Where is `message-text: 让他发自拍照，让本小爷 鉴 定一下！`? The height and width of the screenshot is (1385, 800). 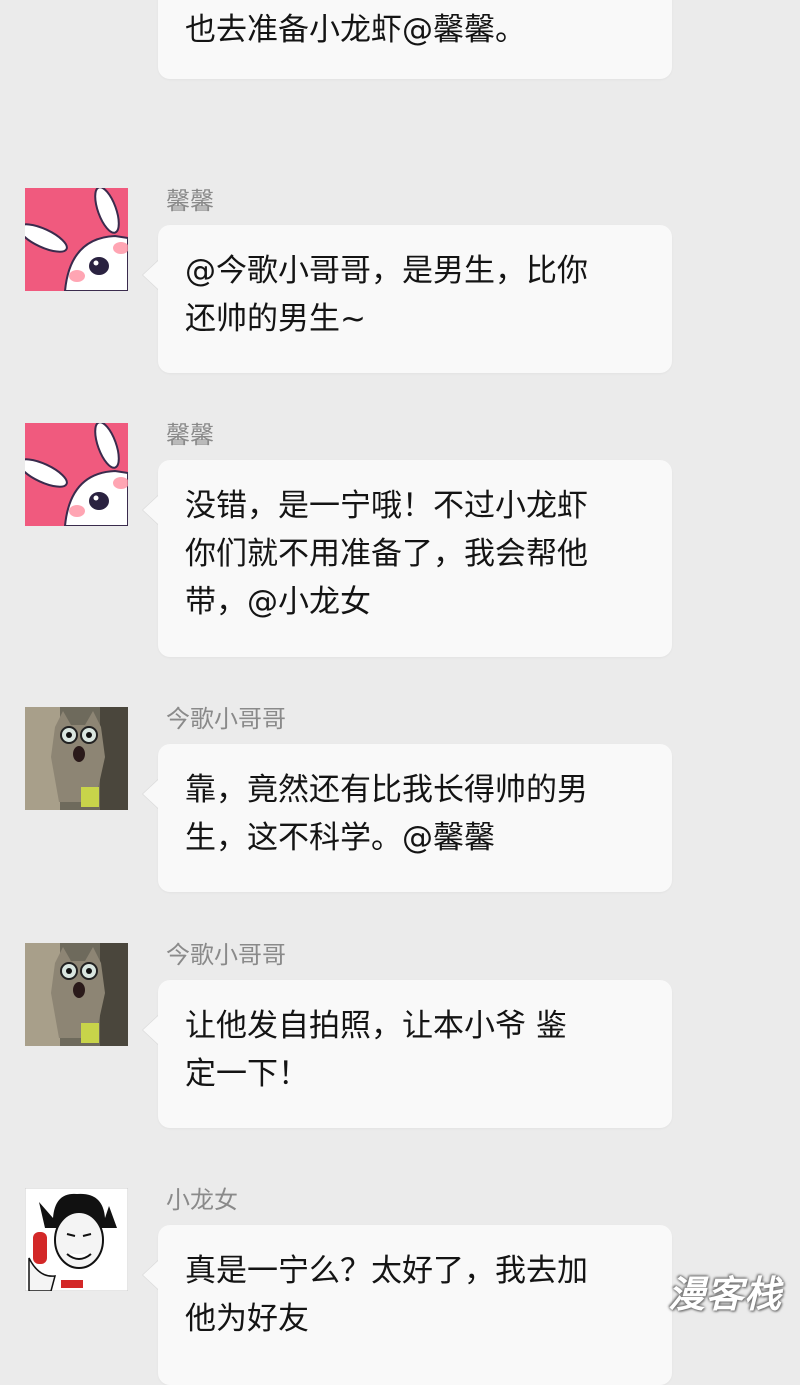
message-text: 让他发自拍照，让本小爷 鉴 定一下！ is located at coordinates (376, 1050).